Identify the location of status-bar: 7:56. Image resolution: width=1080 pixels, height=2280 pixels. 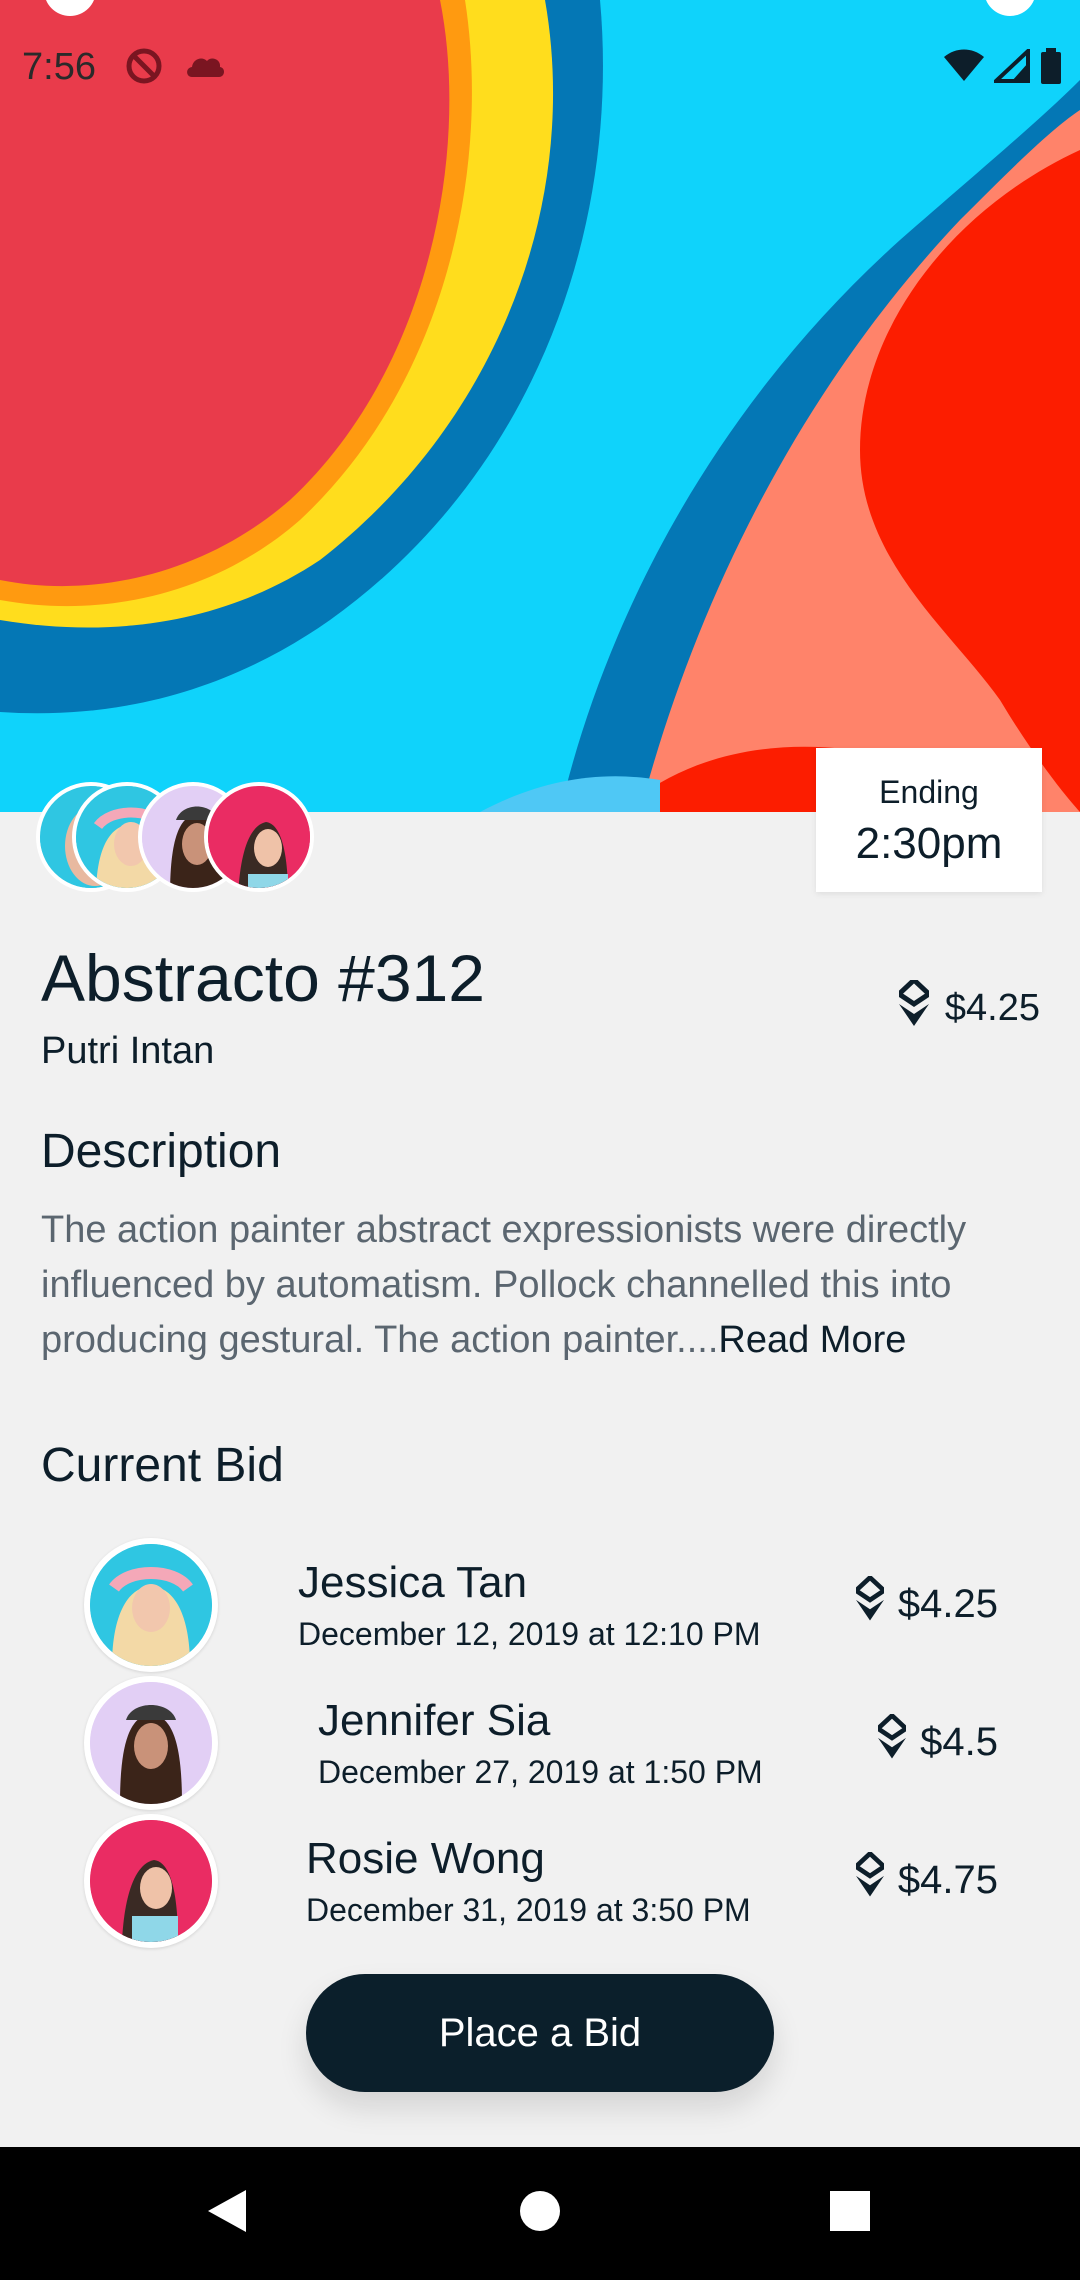
(540, 68).